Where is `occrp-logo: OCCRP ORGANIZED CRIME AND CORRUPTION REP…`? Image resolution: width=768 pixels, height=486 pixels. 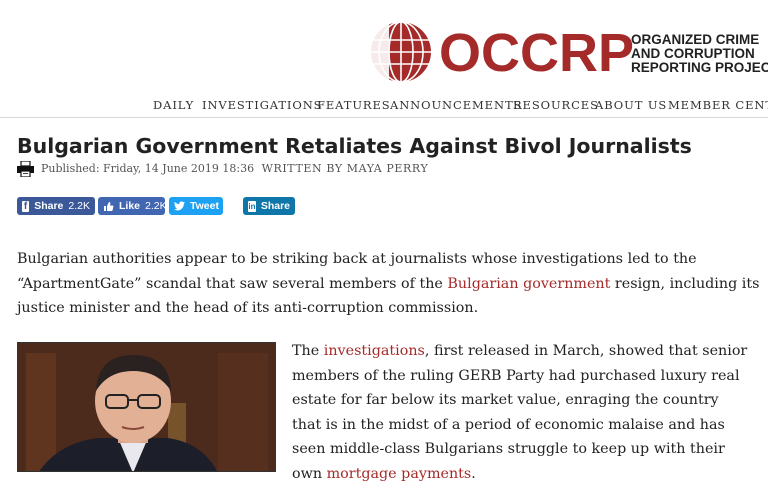
occrp-logo: OCCRP ORGANIZED CRIME AND CORRUPTION REP… is located at coordinates (568, 53).